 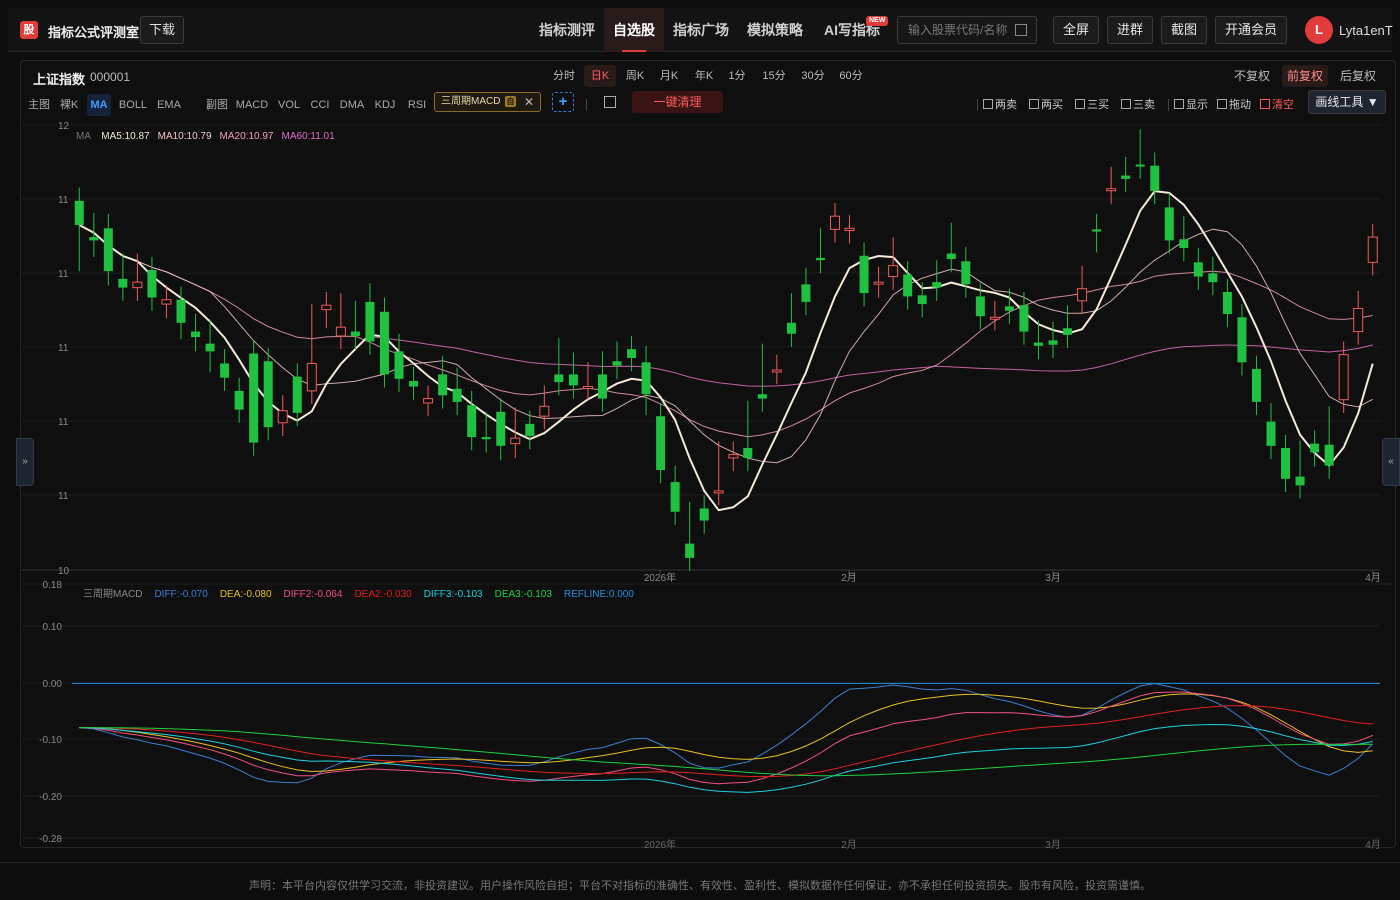 I want to click on expand-right-handle: «, so click(x=1391, y=462).